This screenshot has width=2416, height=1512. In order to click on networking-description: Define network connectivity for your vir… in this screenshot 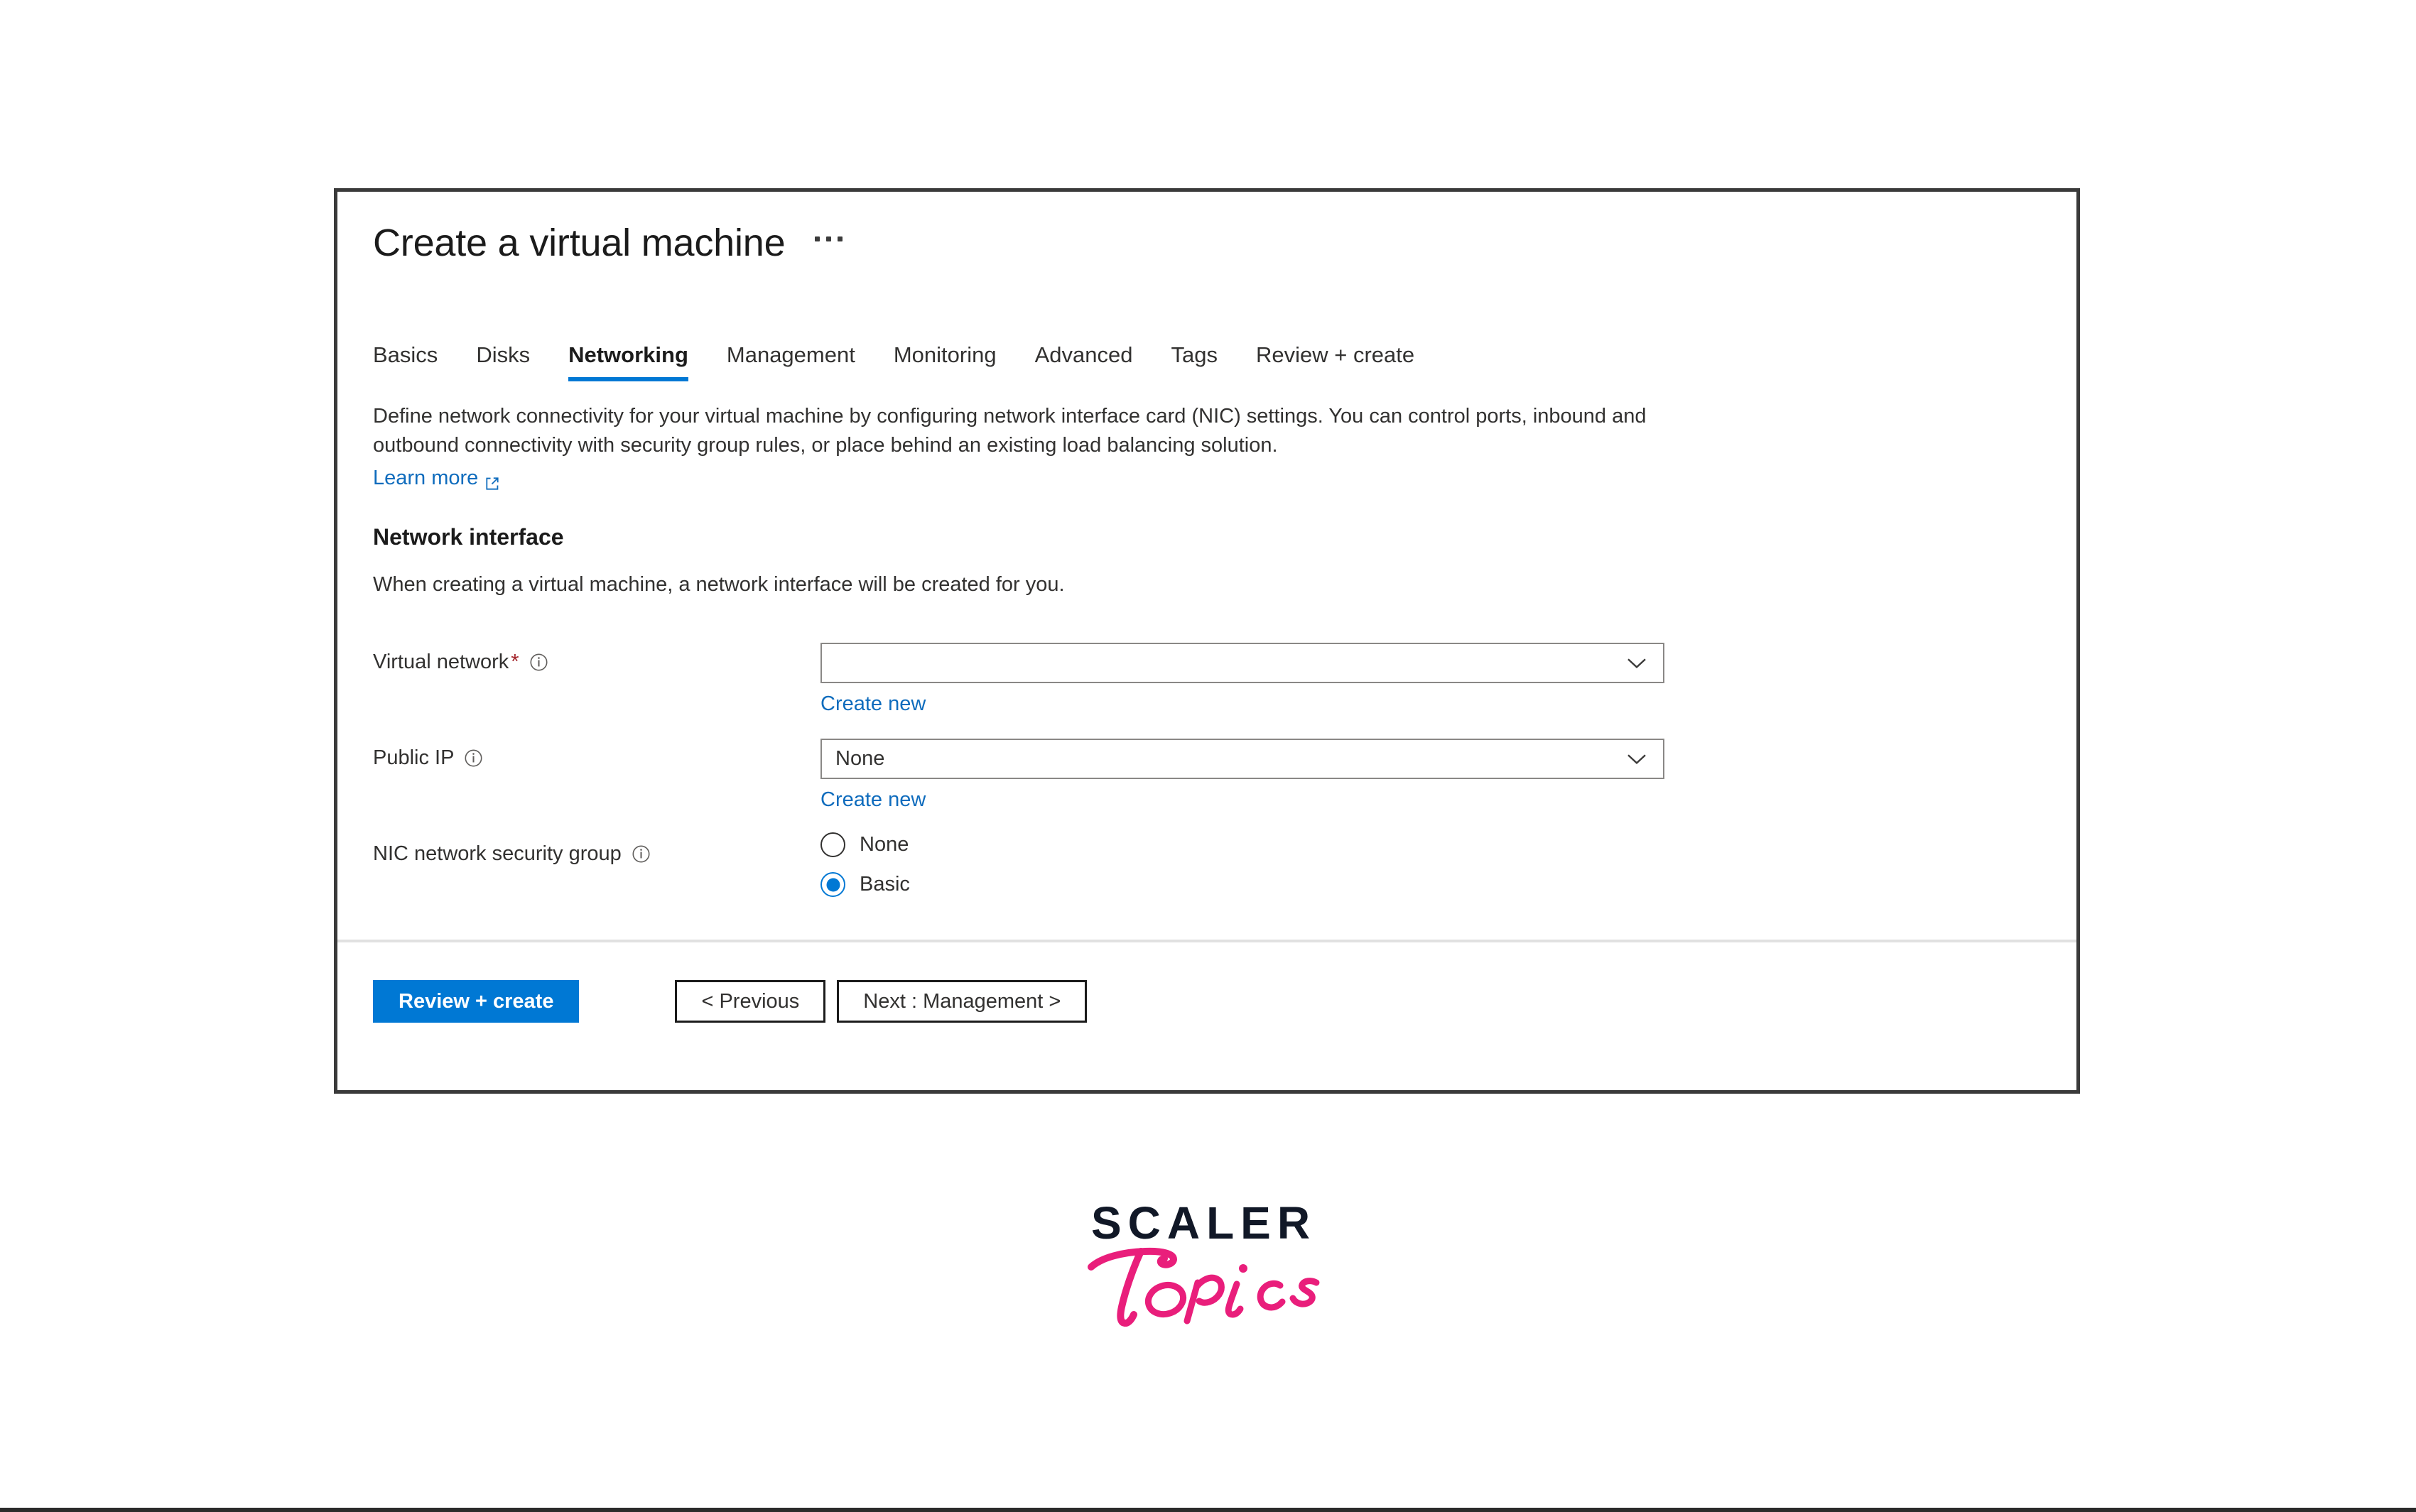, I will do `click(1016, 448)`.